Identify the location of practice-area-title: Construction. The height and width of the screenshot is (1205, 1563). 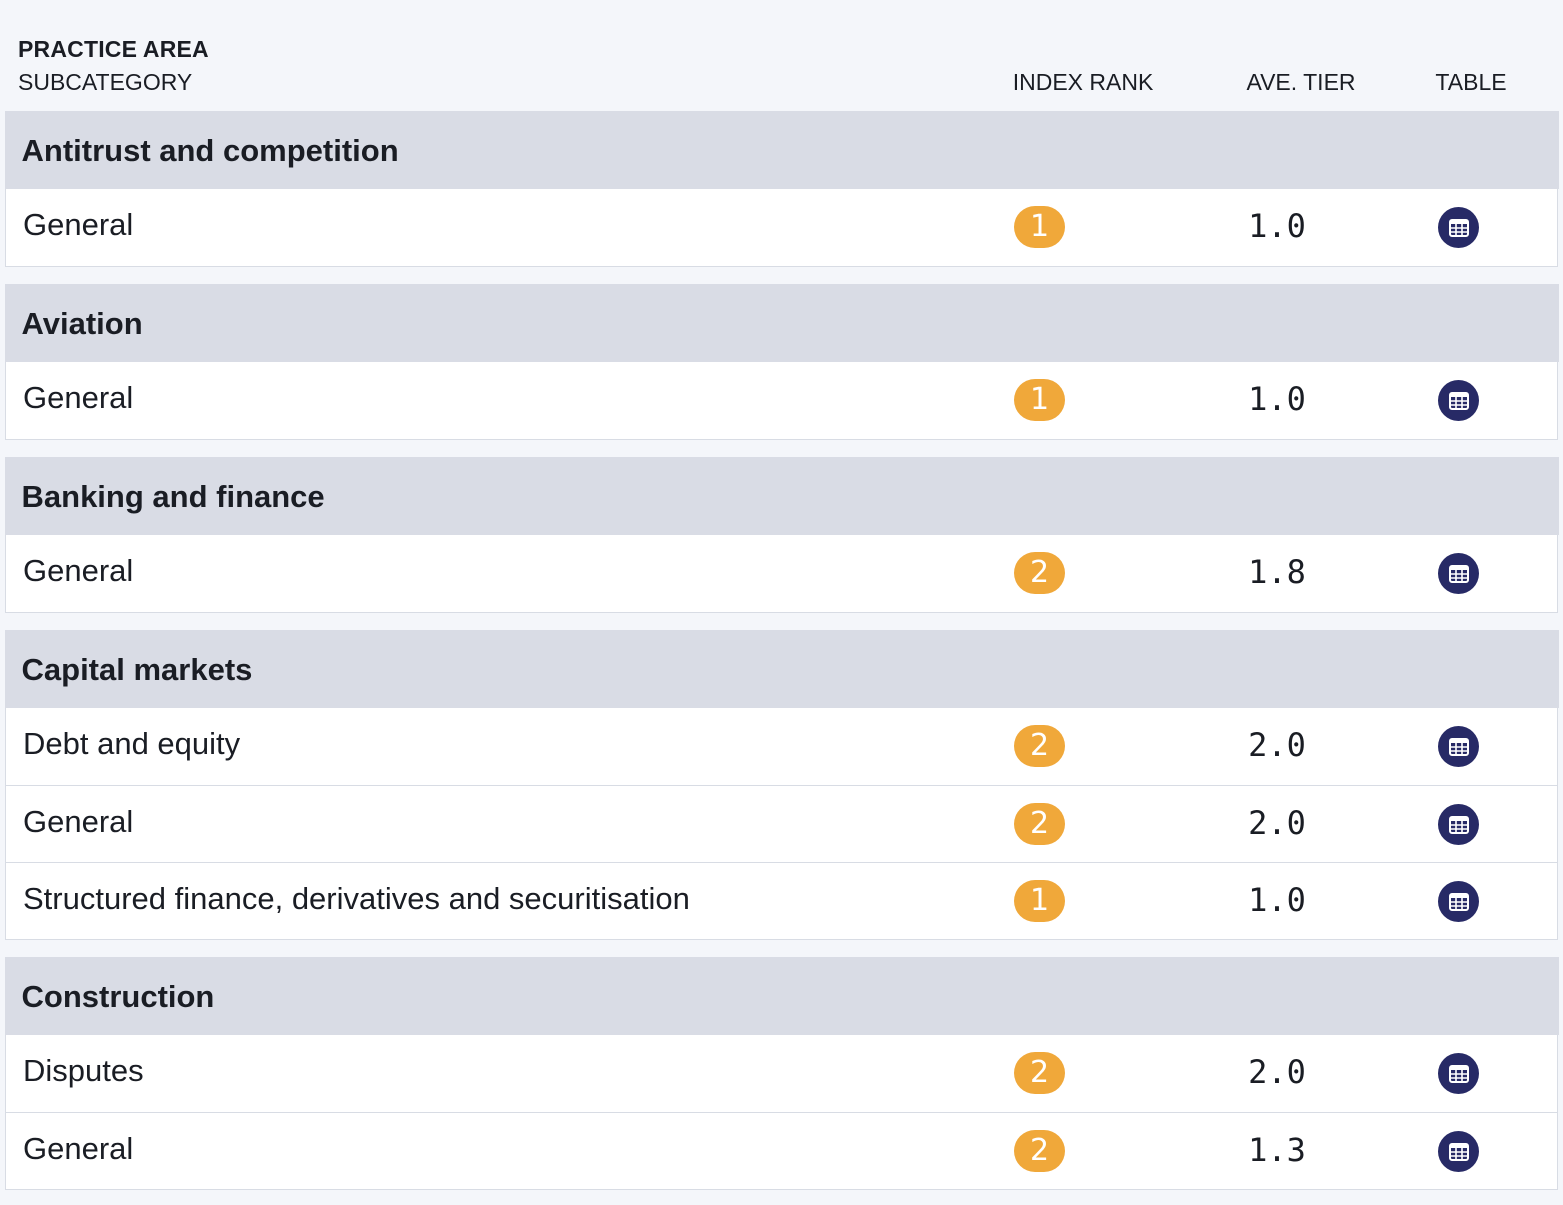
(781, 996).